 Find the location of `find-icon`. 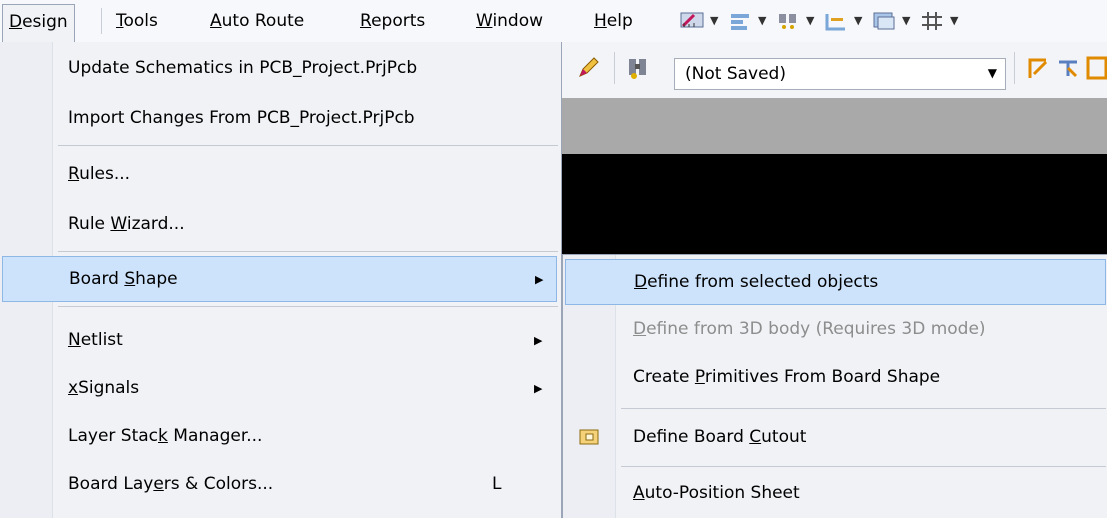

find-icon is located at coordinates (788, 21).